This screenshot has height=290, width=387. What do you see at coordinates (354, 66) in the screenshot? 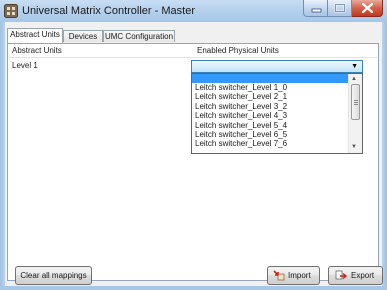
I see `chevron-down-icon: ▼` at bounding box center [354, 66].